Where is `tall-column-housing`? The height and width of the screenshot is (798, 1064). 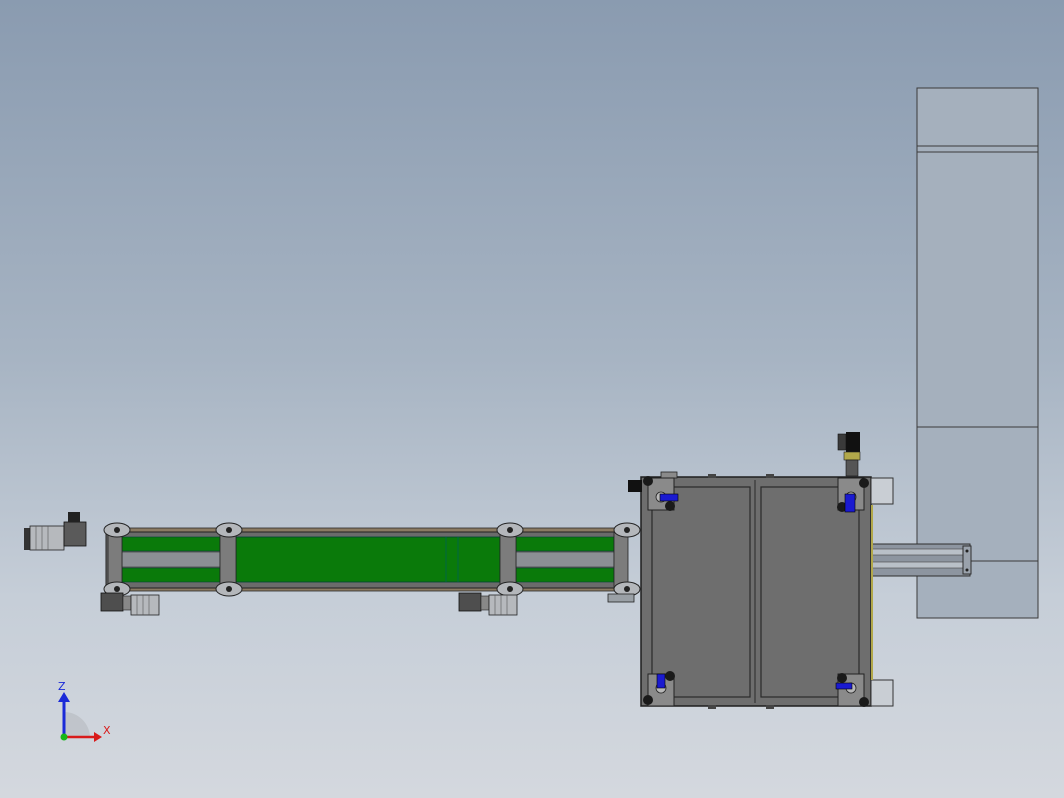 tall-column-housing is located at coordinates (977, 353).